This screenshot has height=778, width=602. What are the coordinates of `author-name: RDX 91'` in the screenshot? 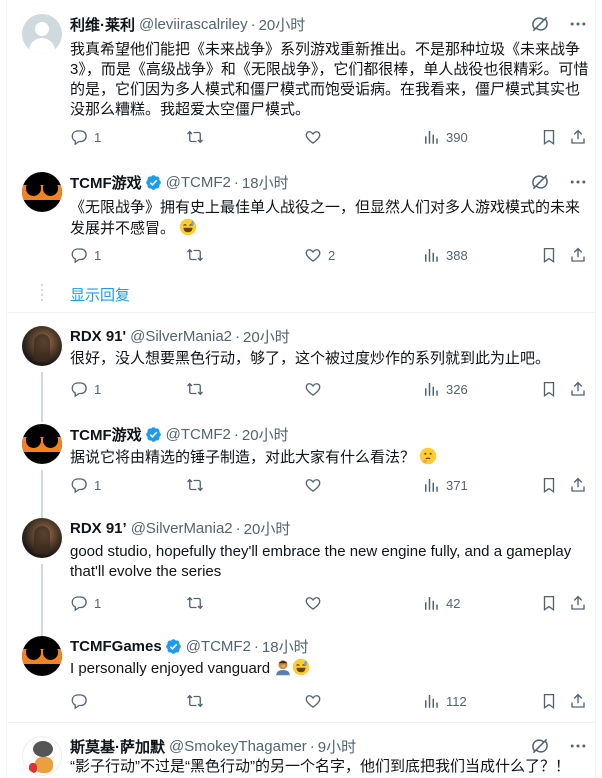 It's located at (98, 336).